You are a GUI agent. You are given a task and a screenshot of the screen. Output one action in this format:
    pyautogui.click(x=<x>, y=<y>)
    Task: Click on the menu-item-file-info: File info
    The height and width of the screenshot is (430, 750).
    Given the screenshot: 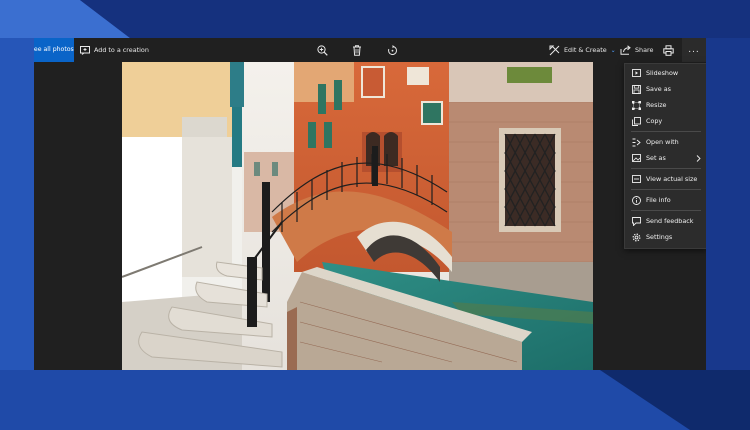 What is the action you would take?
    pyautogui.click(x=665, y=200)
    